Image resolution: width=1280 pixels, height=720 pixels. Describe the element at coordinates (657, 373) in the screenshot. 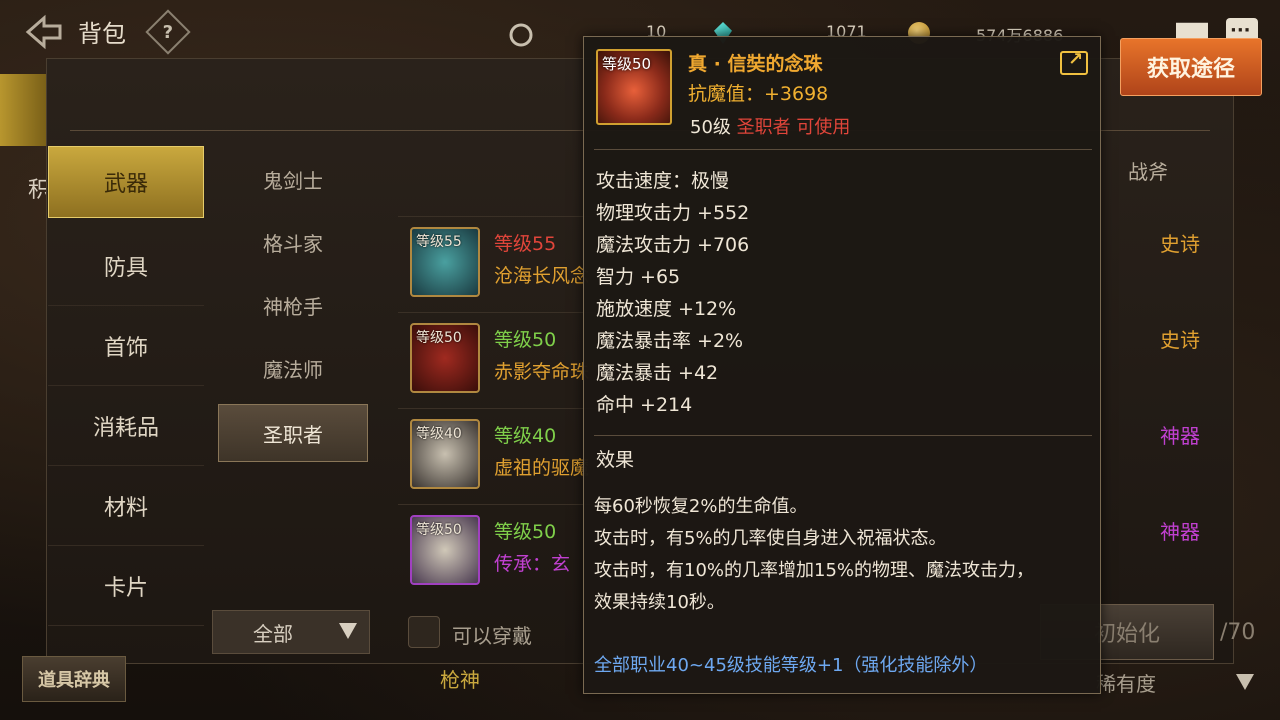

I see `stat-line: 魔法暴击 +42` at that location.